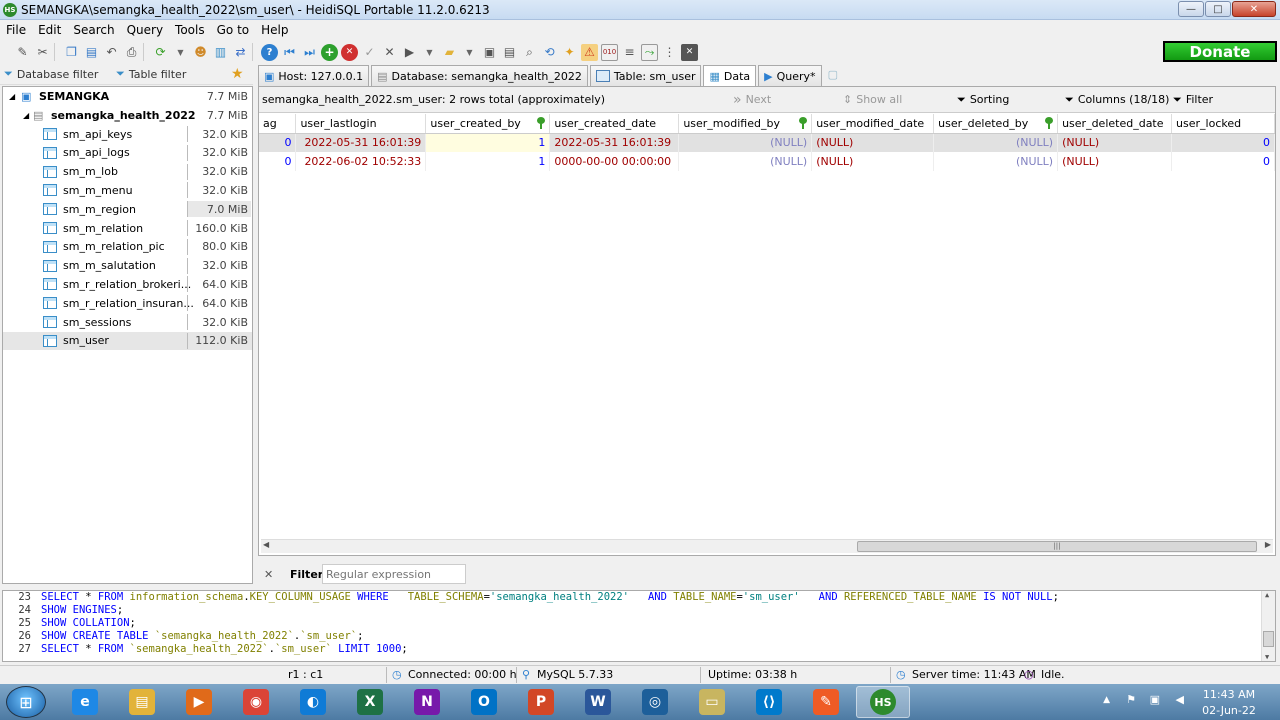 This screenshot has width=1280, height=720. Describe the element at coordinates (200, 52) in the screenshot. I see `user-manager-icon: ☻` at that location.